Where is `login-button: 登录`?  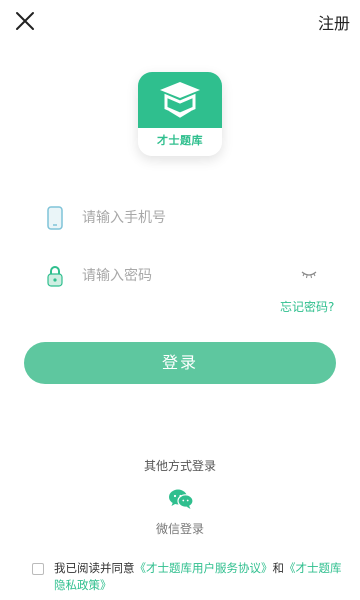 login-button: 登录 is located at coordinates (180, 363).